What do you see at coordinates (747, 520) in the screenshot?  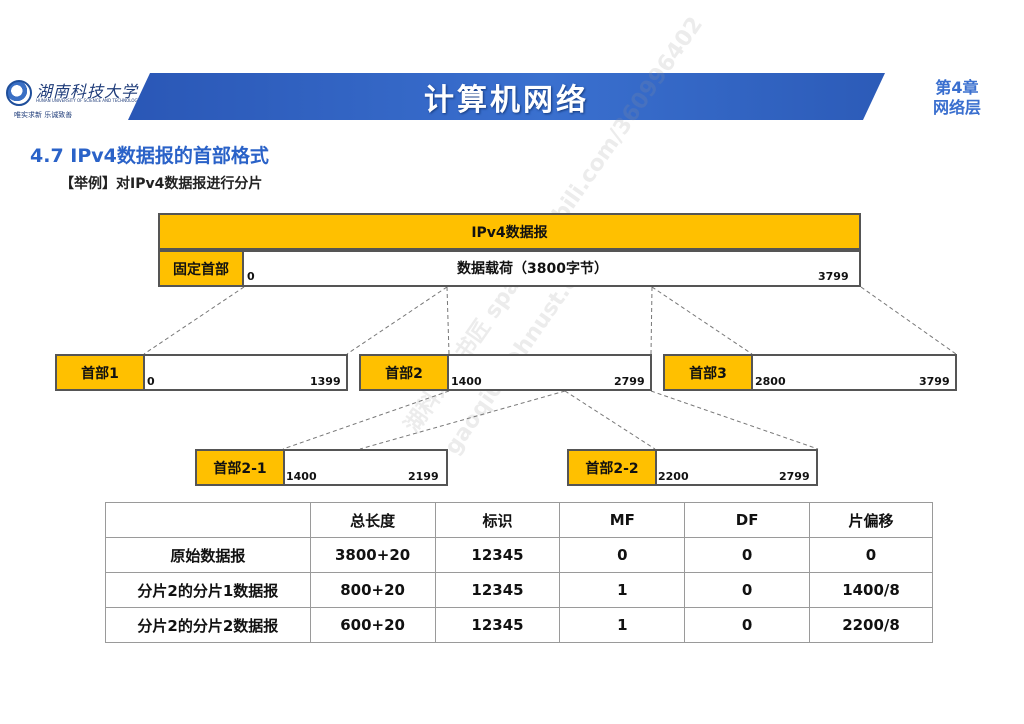 I see `table-header-df: DF` at bounding box center [747, 520].